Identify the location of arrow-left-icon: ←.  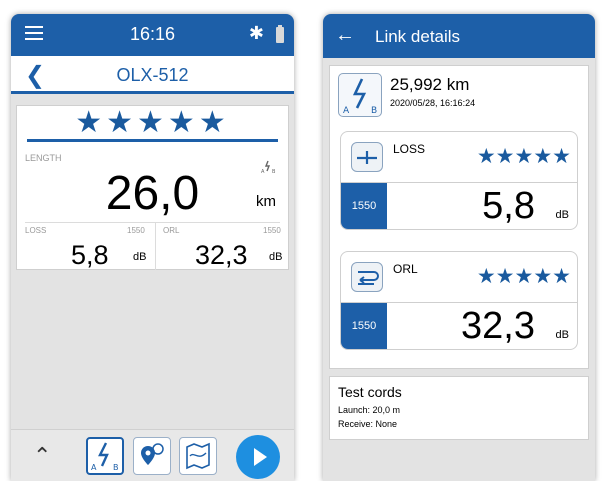
(345, 35).